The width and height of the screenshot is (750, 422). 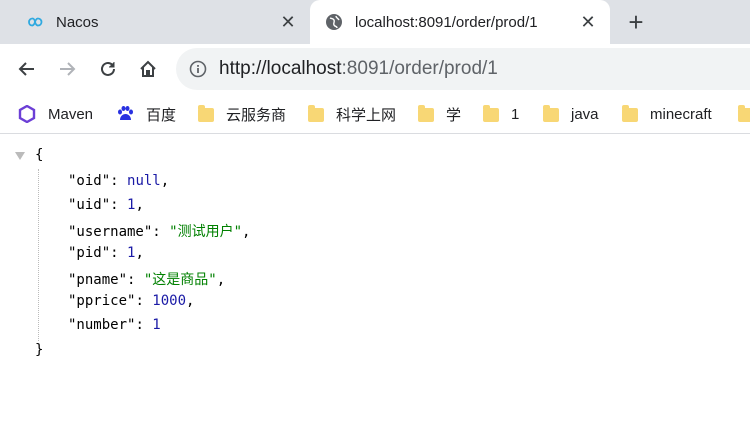 What do you see at coordinates (98, 280) in the screenshot?
I see `json-key: "pname"` at bounding box center [98, 280].